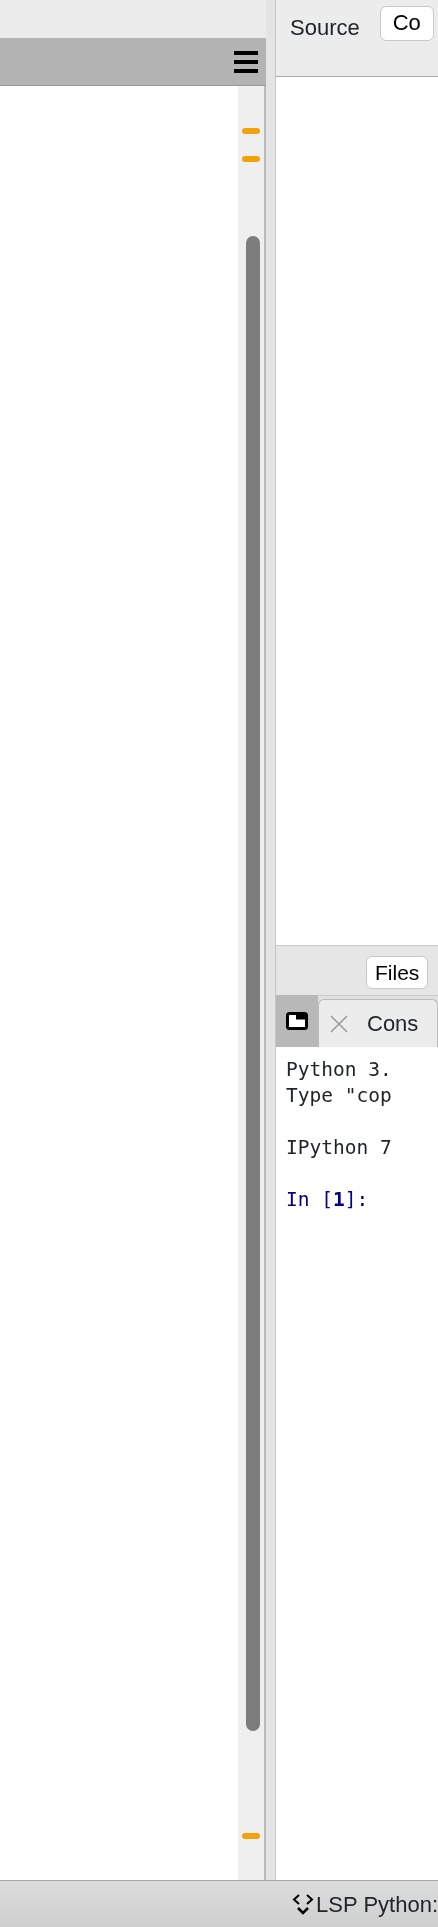 Image resolution: width=438 pixels, height=1927 pixels. Describe the element at coordinates (377, 1904) in the screenshot. I see `lsp-status: LSP Python:` at that location.